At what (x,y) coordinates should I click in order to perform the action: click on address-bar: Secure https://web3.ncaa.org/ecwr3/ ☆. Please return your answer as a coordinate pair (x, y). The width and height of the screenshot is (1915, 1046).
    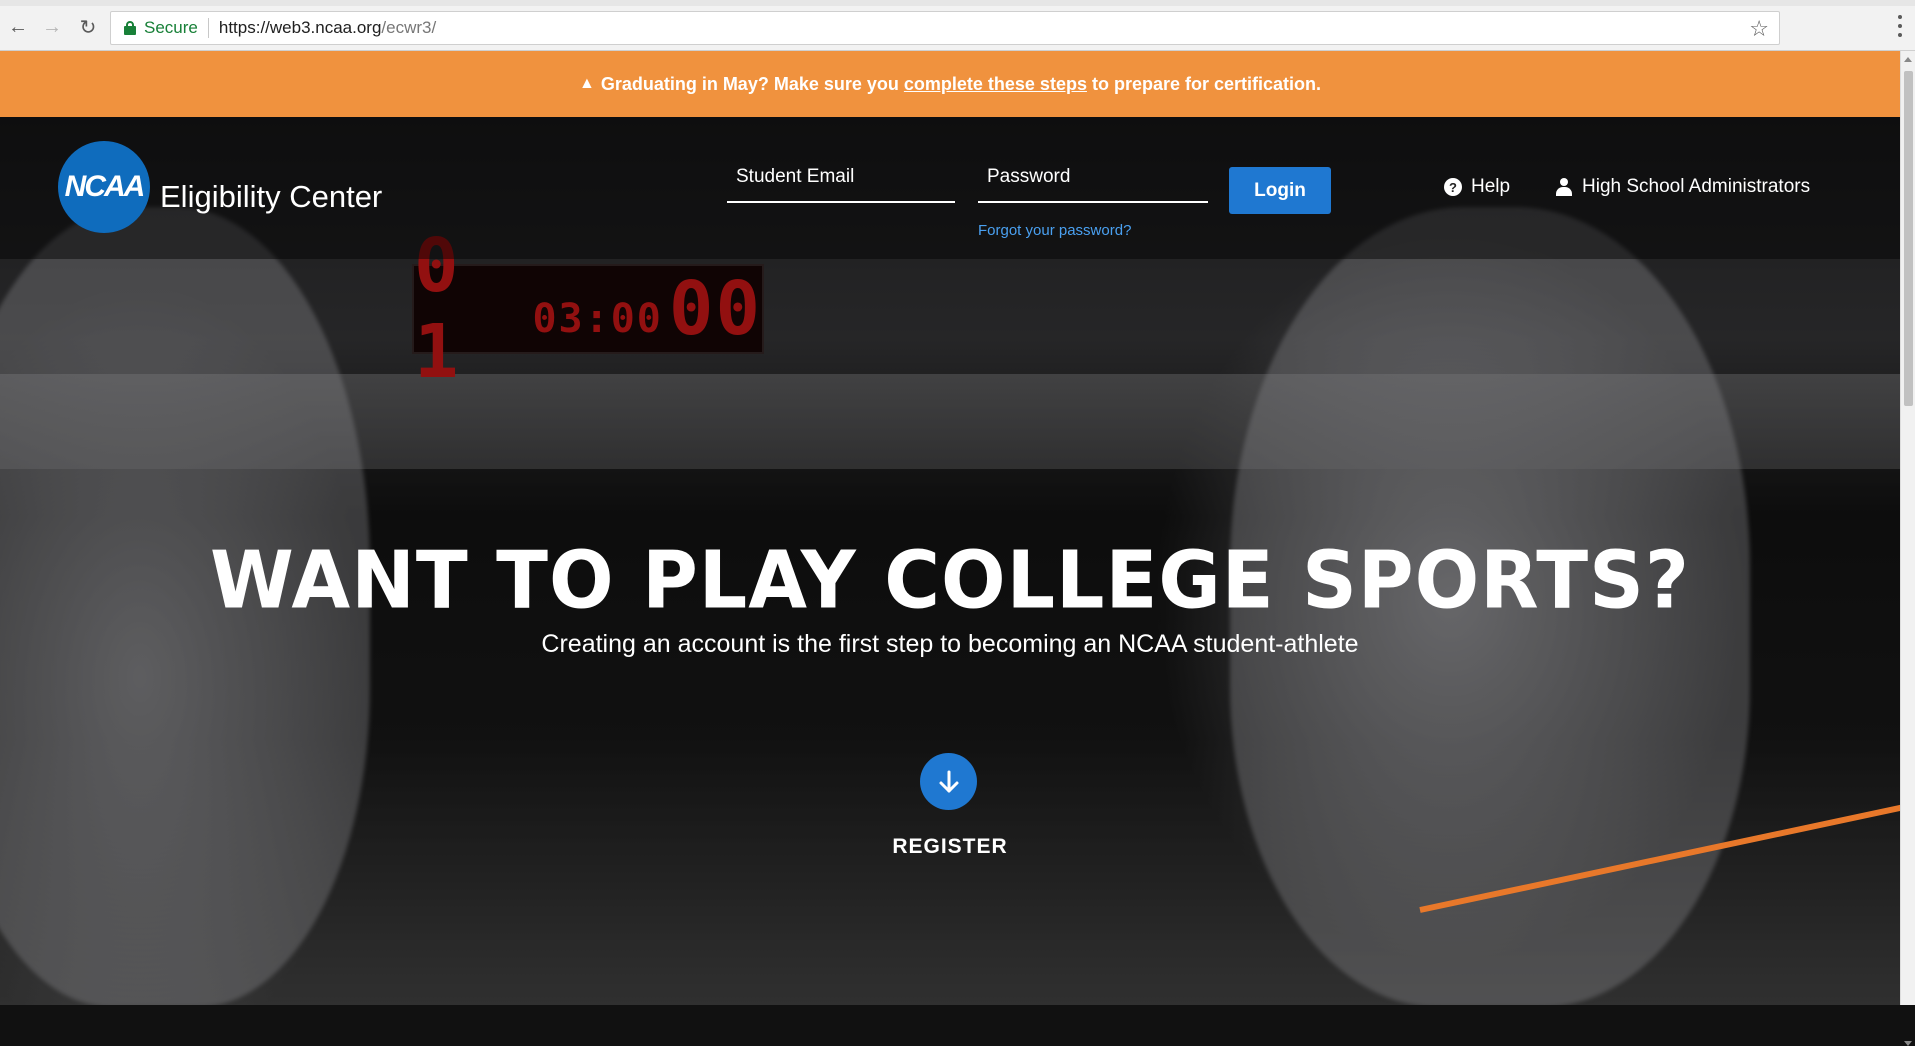
    Looking at the image, I should click on (945, 28).